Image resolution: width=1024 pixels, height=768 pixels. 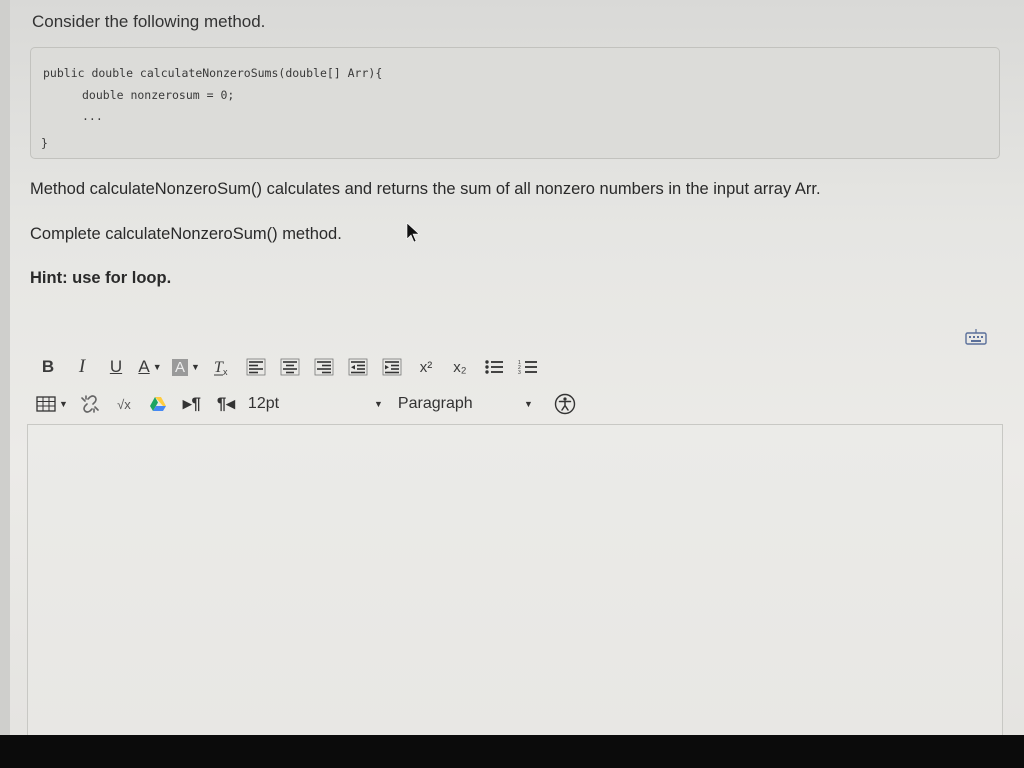 I want to click on ltr-icon: ▸¶, so click(x=191, y=403).